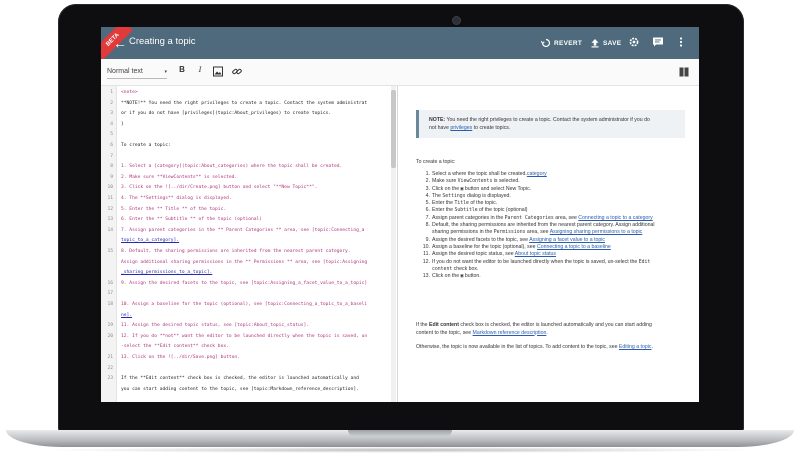  I want to click on step-link: category, so click(537, 174).